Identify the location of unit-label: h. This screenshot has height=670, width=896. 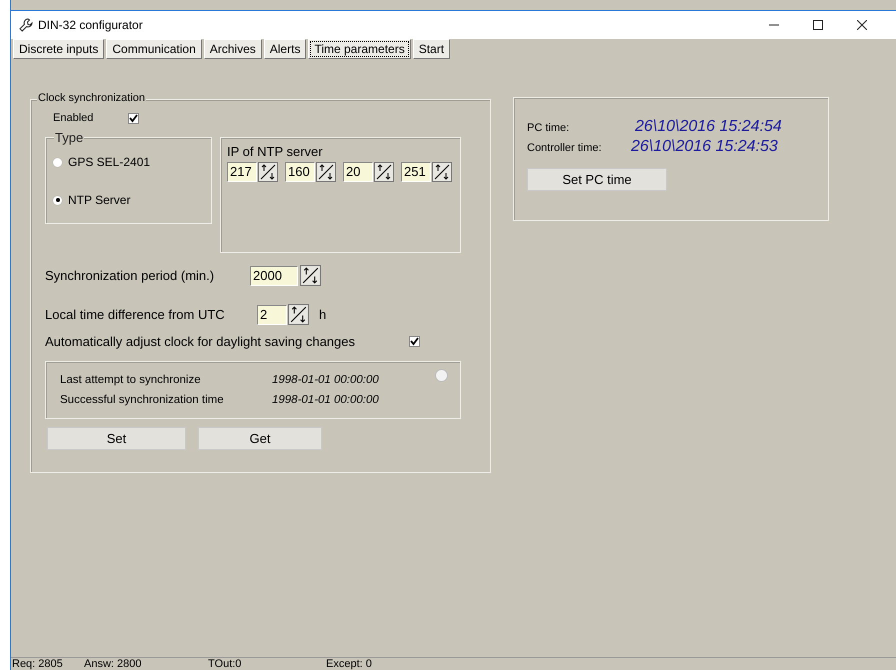
(322, 314).